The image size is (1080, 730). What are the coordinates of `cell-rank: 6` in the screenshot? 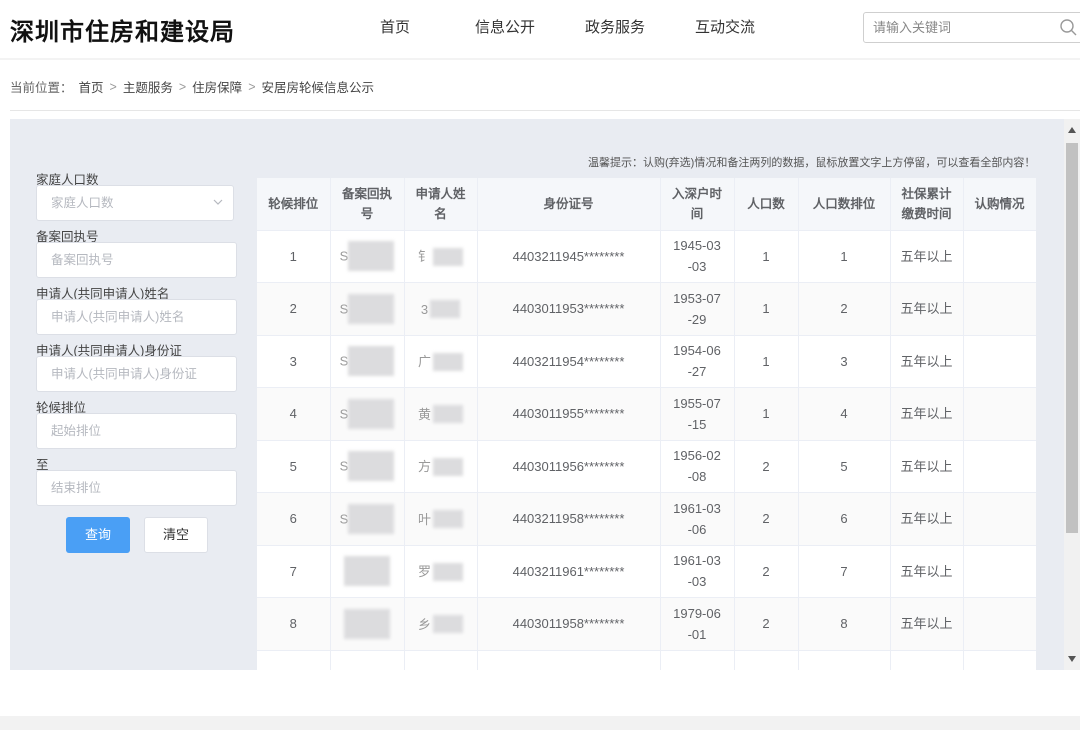 It's located at (294, 519).